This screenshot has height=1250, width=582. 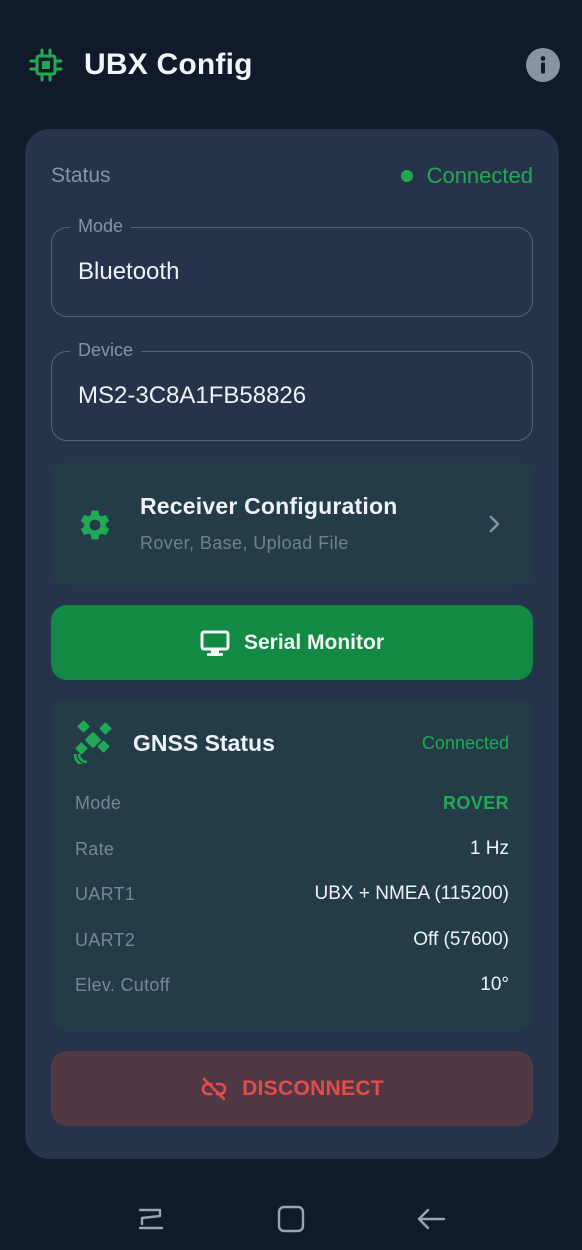 I want to click on device-field-label: Device, so click(x=106, y=350).